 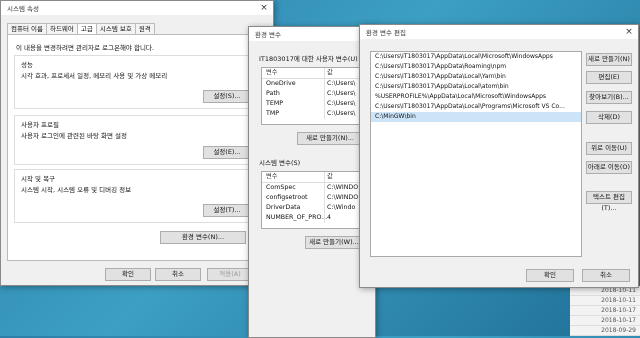 I want to click on variable-name: ComSpec, so click(x=281, y=187).